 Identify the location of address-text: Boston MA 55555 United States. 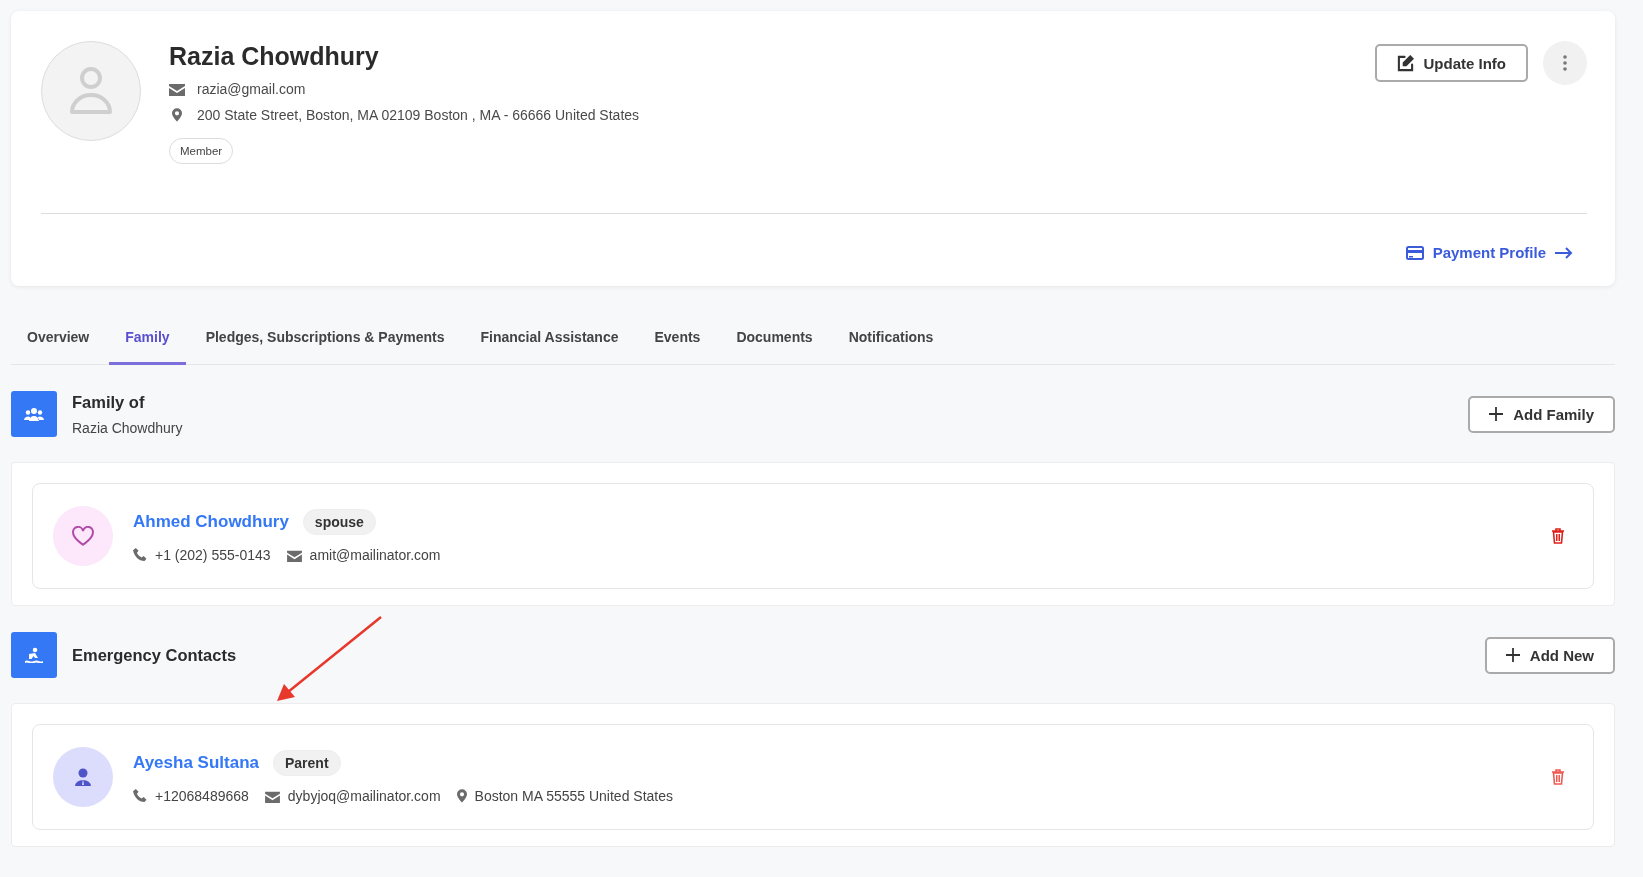
(574, 796).